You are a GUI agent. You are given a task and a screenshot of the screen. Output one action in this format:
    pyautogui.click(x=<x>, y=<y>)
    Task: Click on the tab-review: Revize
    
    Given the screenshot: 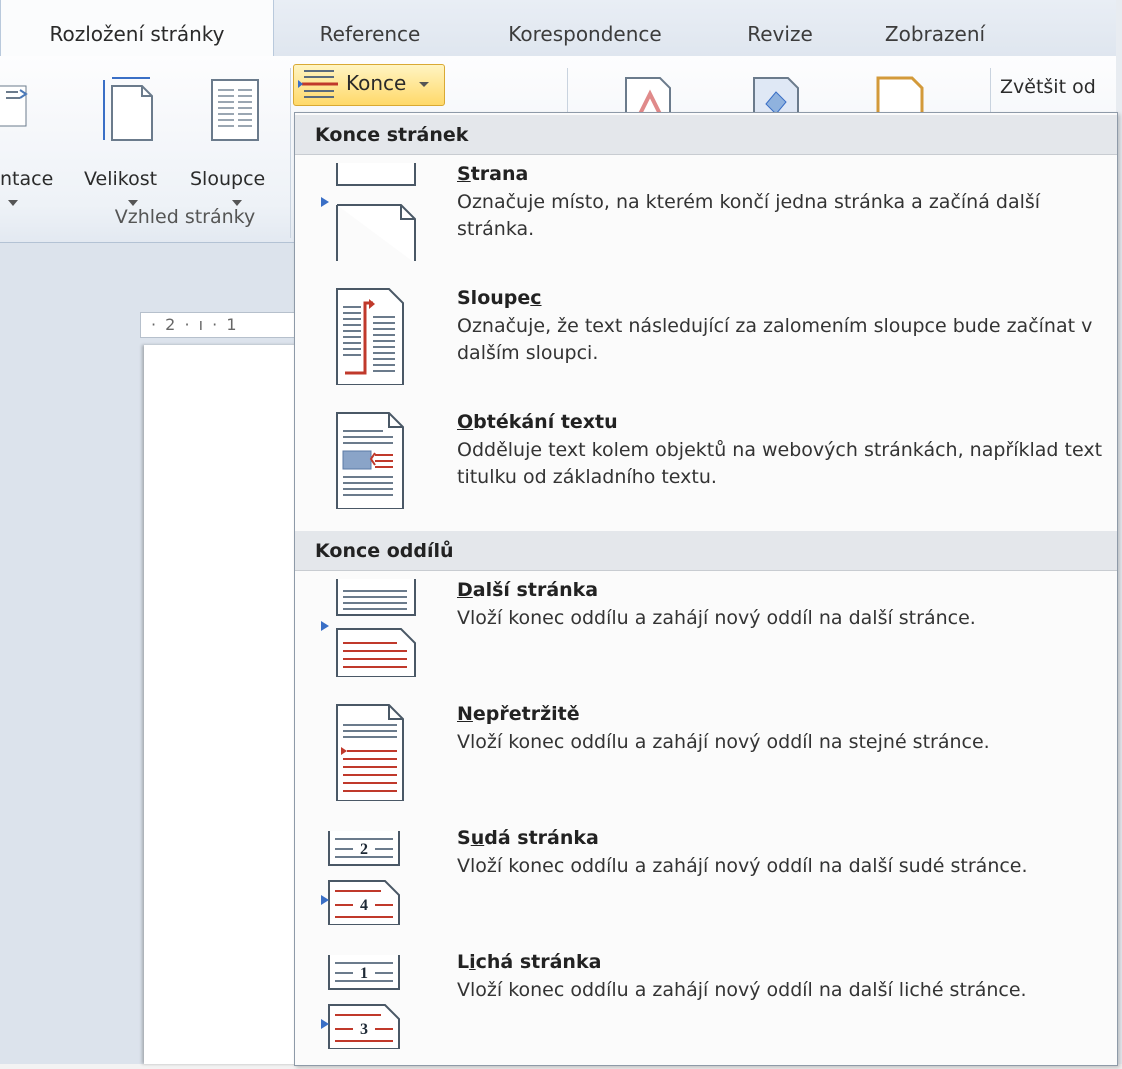 What is the action you would take?
    pyautogui.click(x=780, y=28)
    